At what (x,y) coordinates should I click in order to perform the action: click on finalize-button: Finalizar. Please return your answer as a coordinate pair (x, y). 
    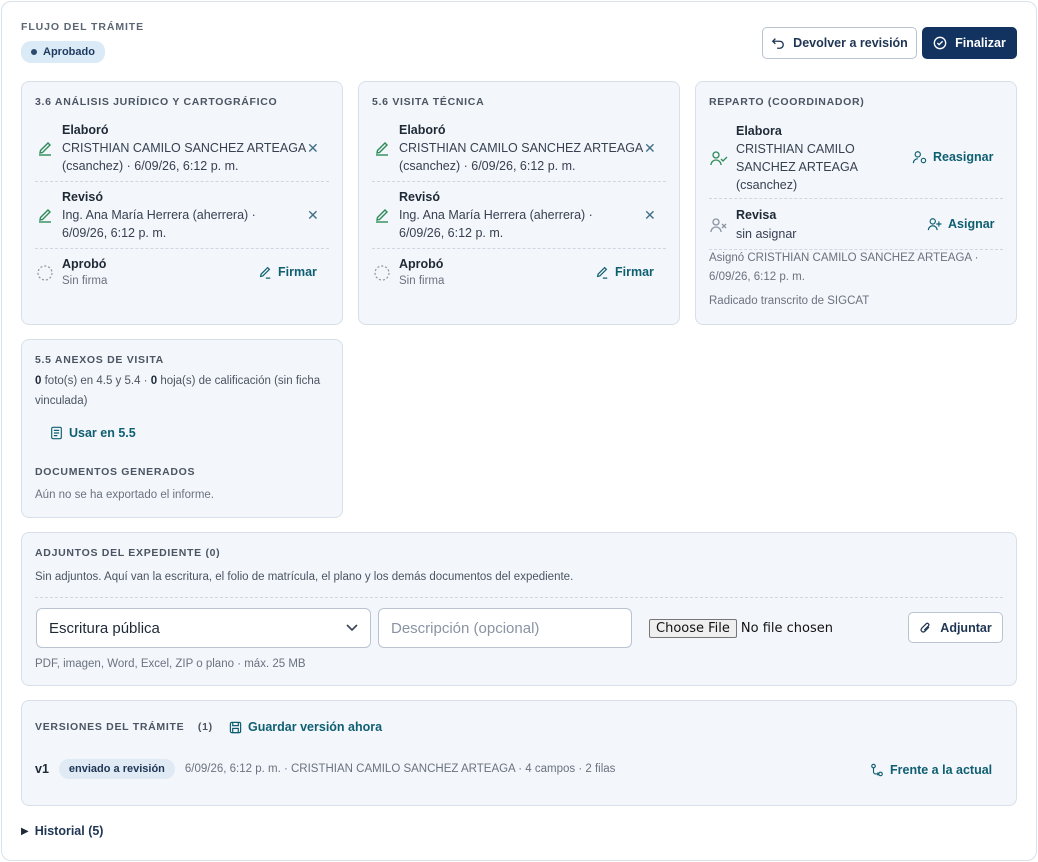
    Looking at the image, I should click on (969, 43).